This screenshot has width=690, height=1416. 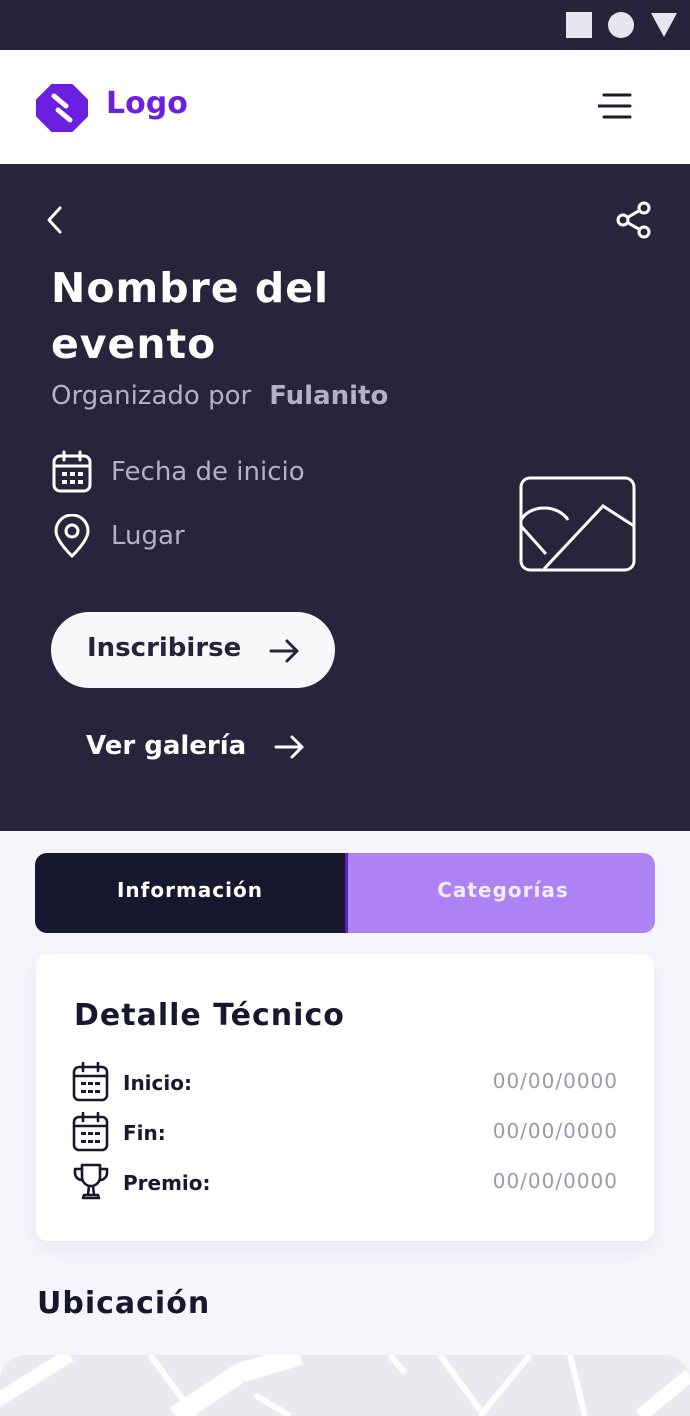 I want to click on square-icon, so click(x=579, y=25).